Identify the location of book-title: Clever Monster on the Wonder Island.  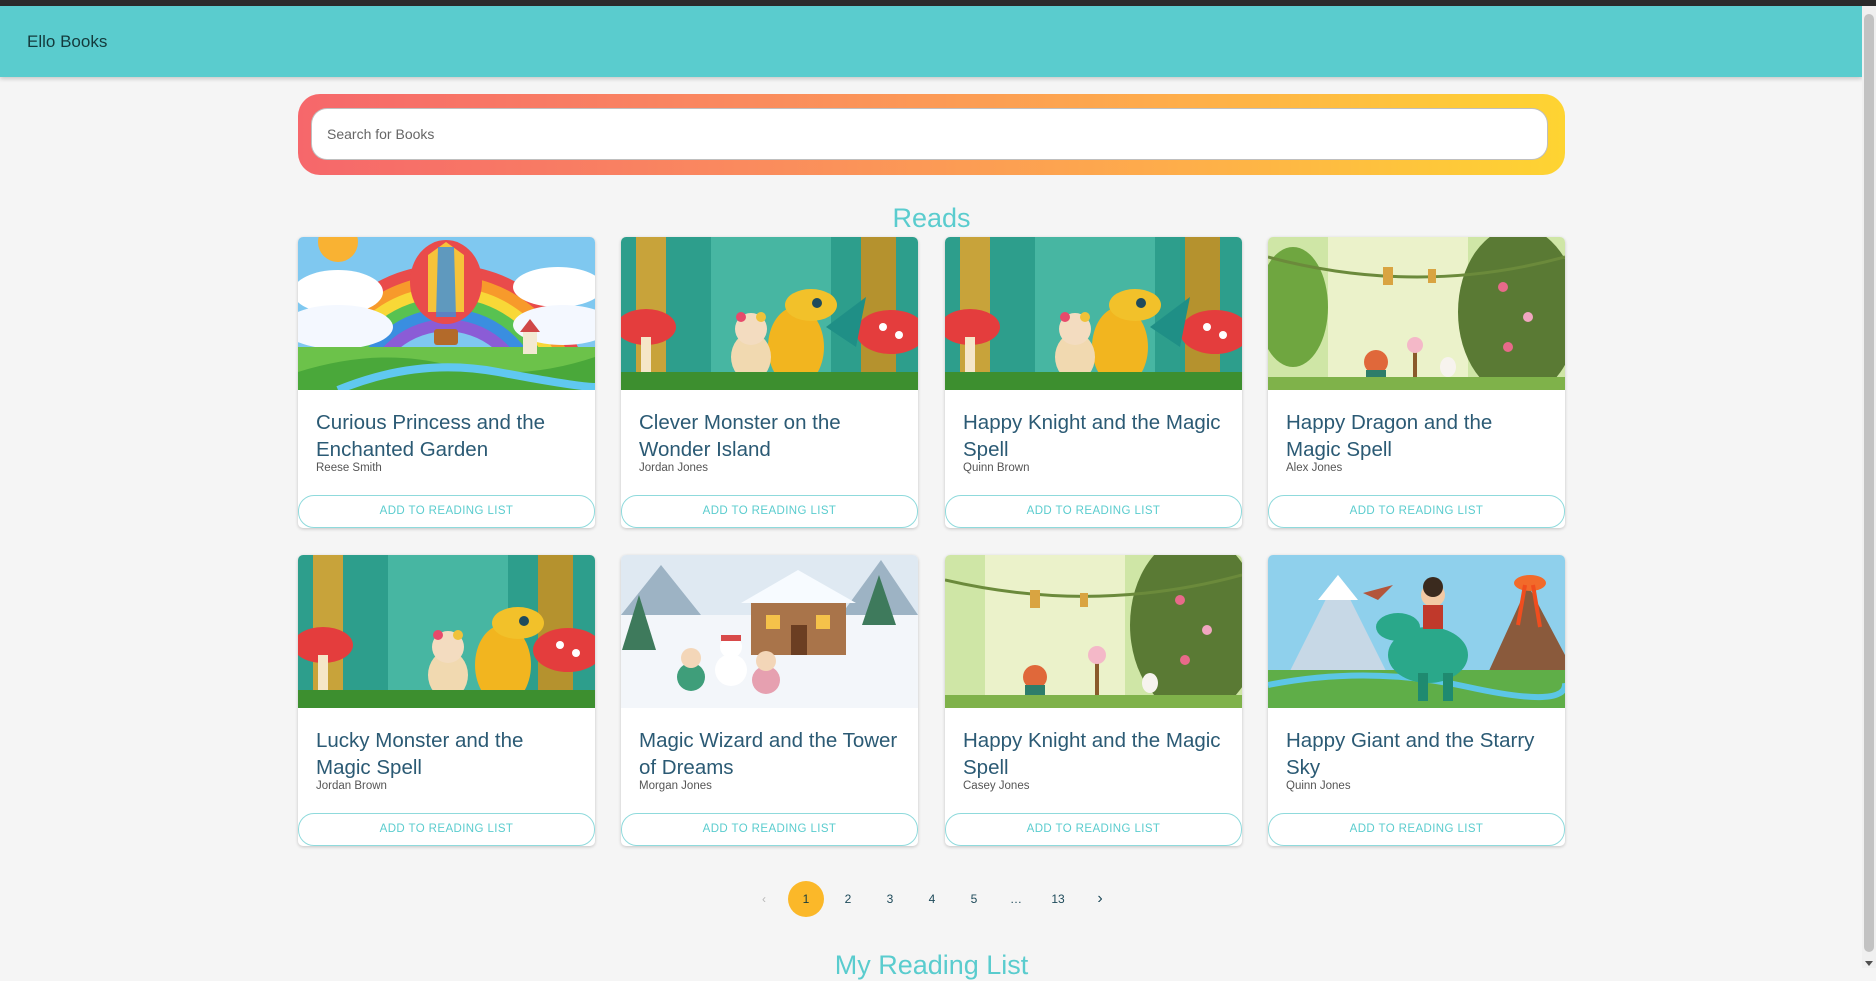
(740, 436).